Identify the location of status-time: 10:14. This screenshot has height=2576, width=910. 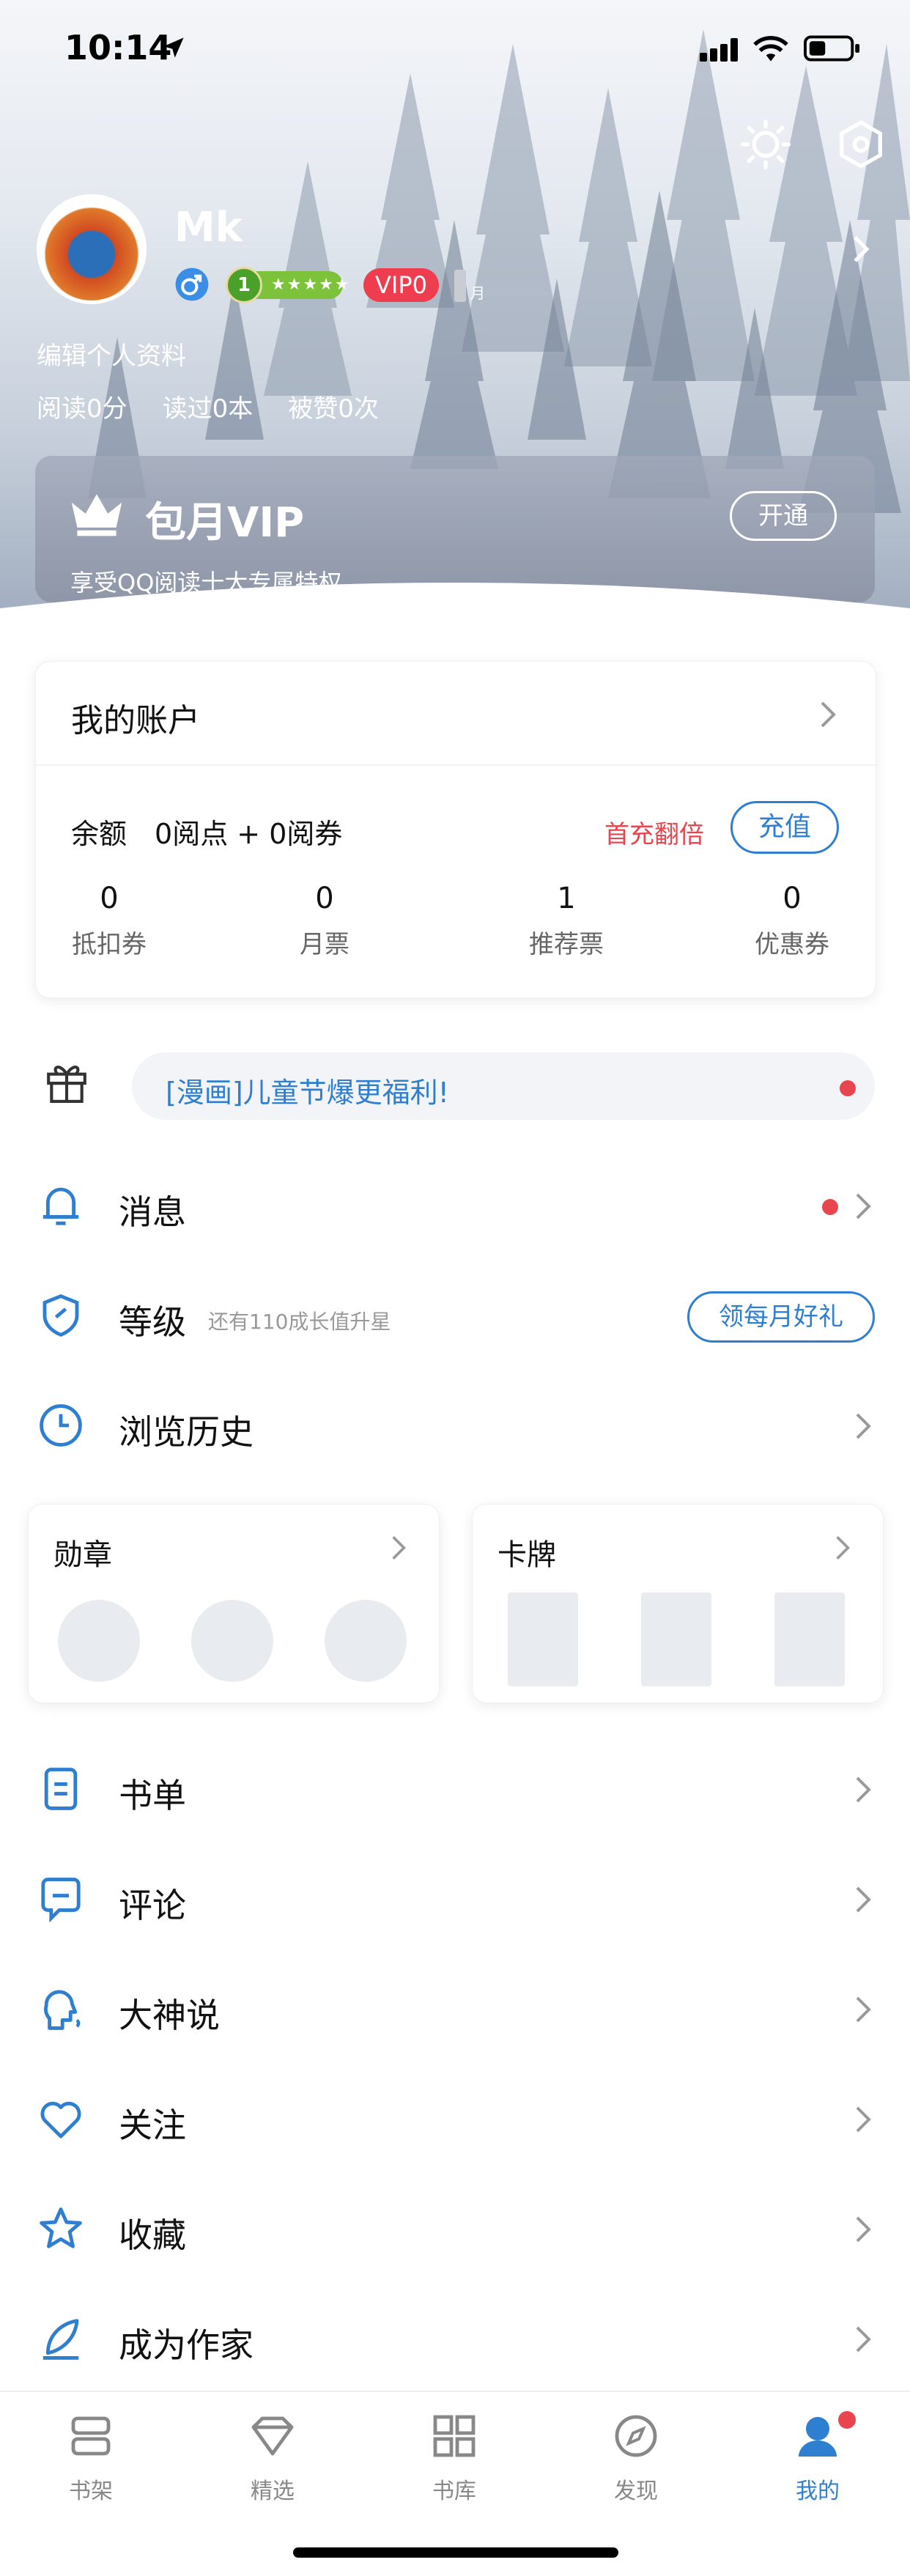
(118, 47).